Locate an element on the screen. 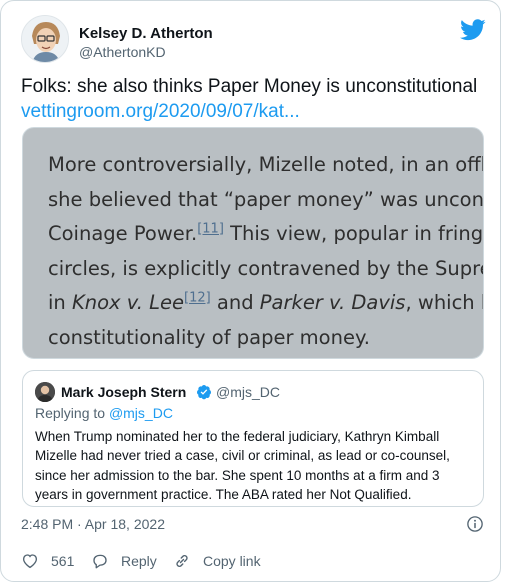 The image size is (507, 582). quoted-author-name: Mark Joseph Stern is located at coordinates (124, 392).